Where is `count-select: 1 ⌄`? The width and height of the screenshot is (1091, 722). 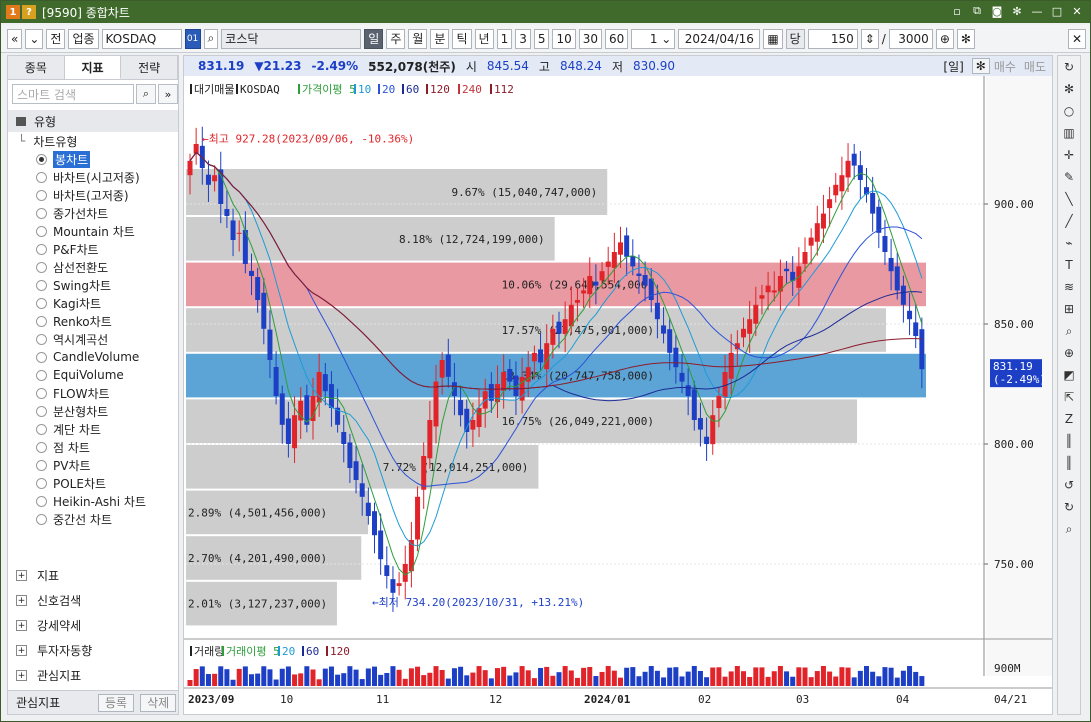
count-select: 1 ⌄ is located at coordinates (653, 38).